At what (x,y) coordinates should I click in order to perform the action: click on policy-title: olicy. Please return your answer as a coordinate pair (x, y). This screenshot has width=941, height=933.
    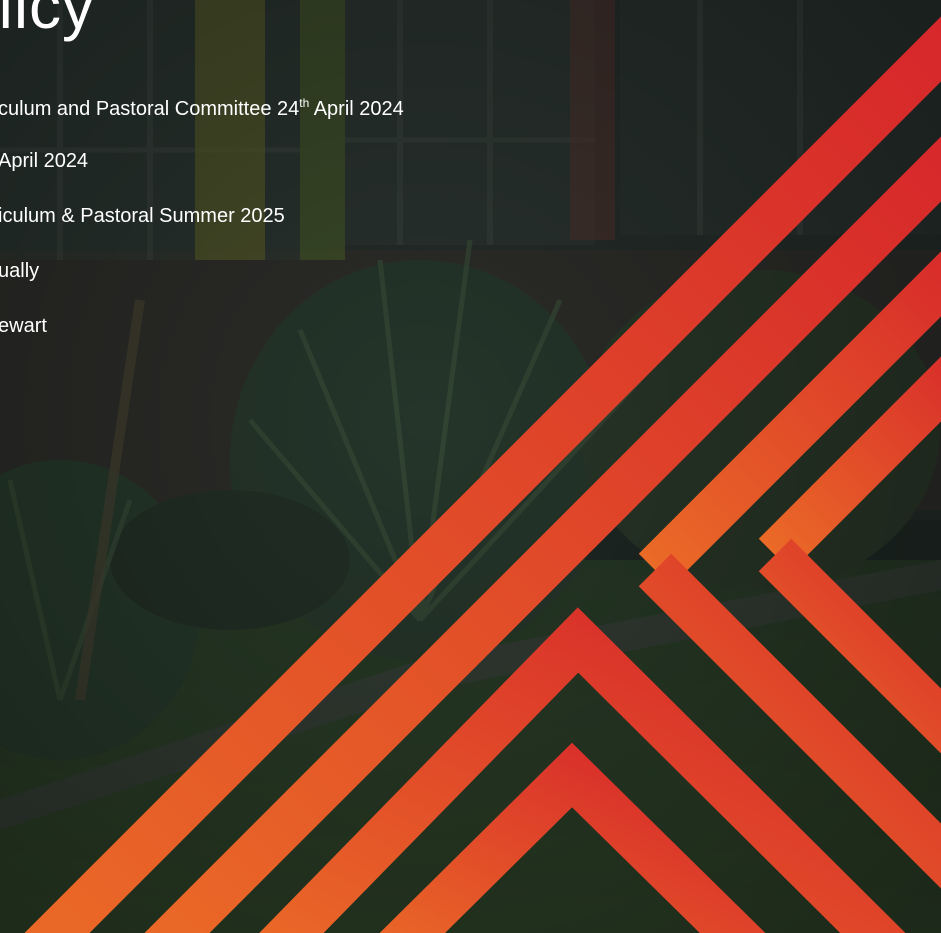
    Looking at the image, I should click on (48, 21).